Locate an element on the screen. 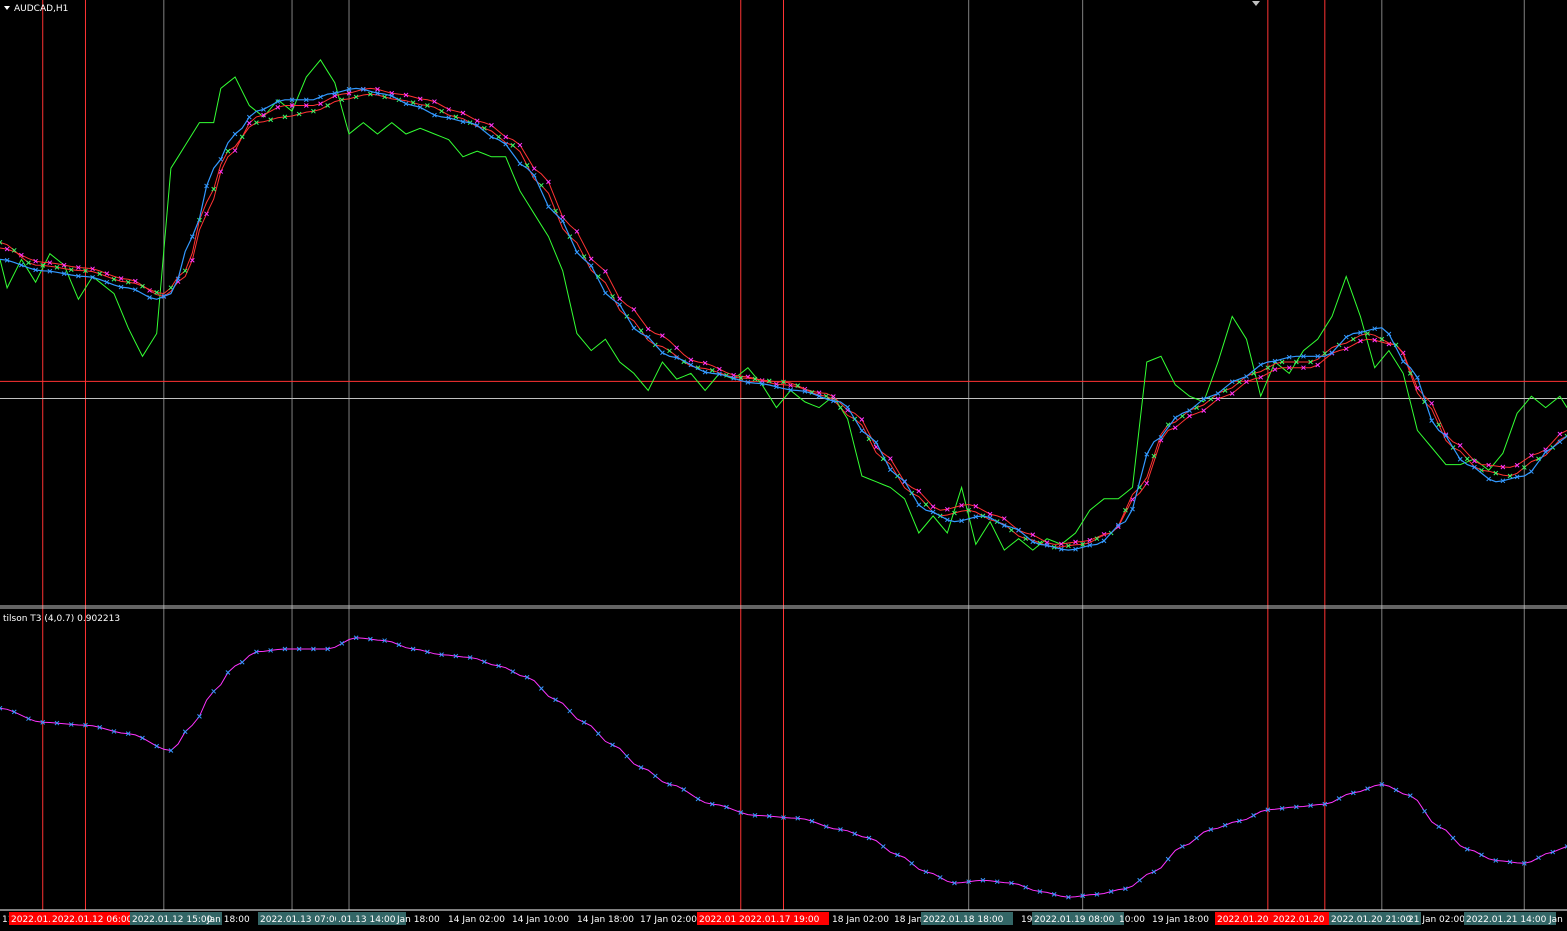 This screenshot has width=1567, height=931. time-label: 14 Jan 10:00 is located at coordinates (540, 920).